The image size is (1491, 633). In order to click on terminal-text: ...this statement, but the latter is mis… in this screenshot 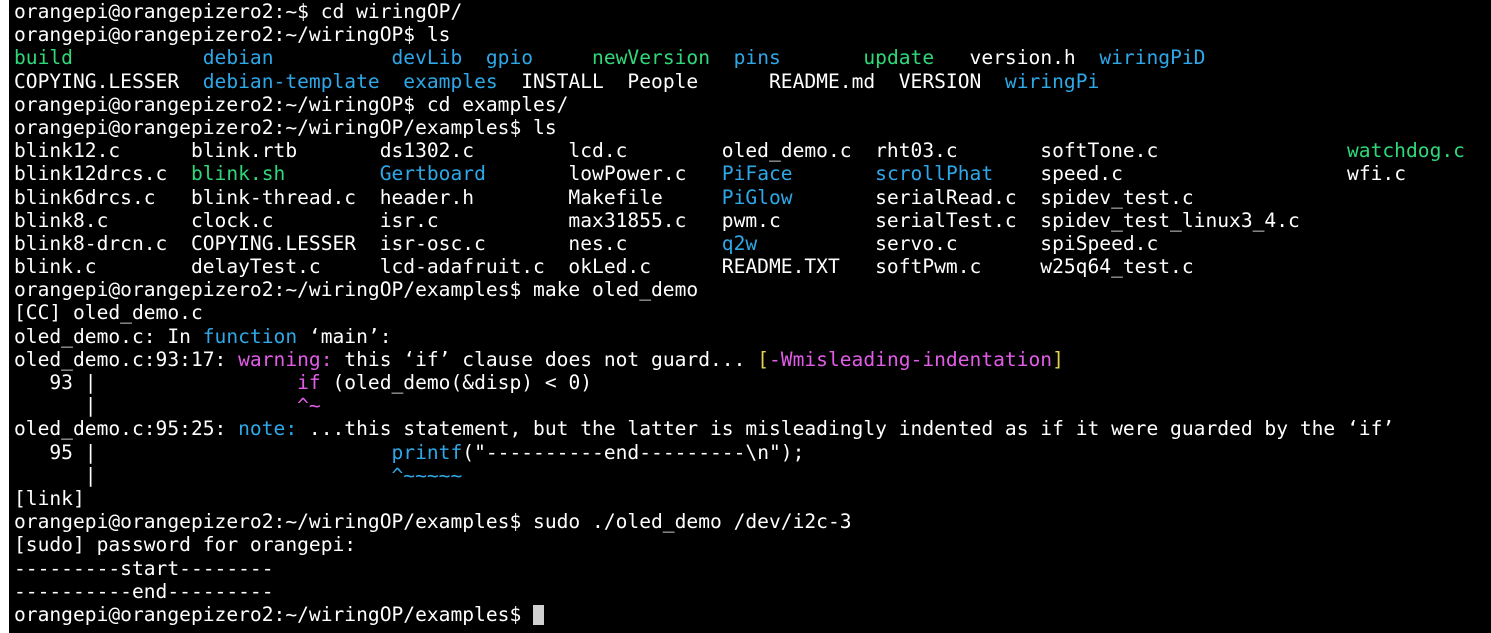, I will do `click(846, 429)`.